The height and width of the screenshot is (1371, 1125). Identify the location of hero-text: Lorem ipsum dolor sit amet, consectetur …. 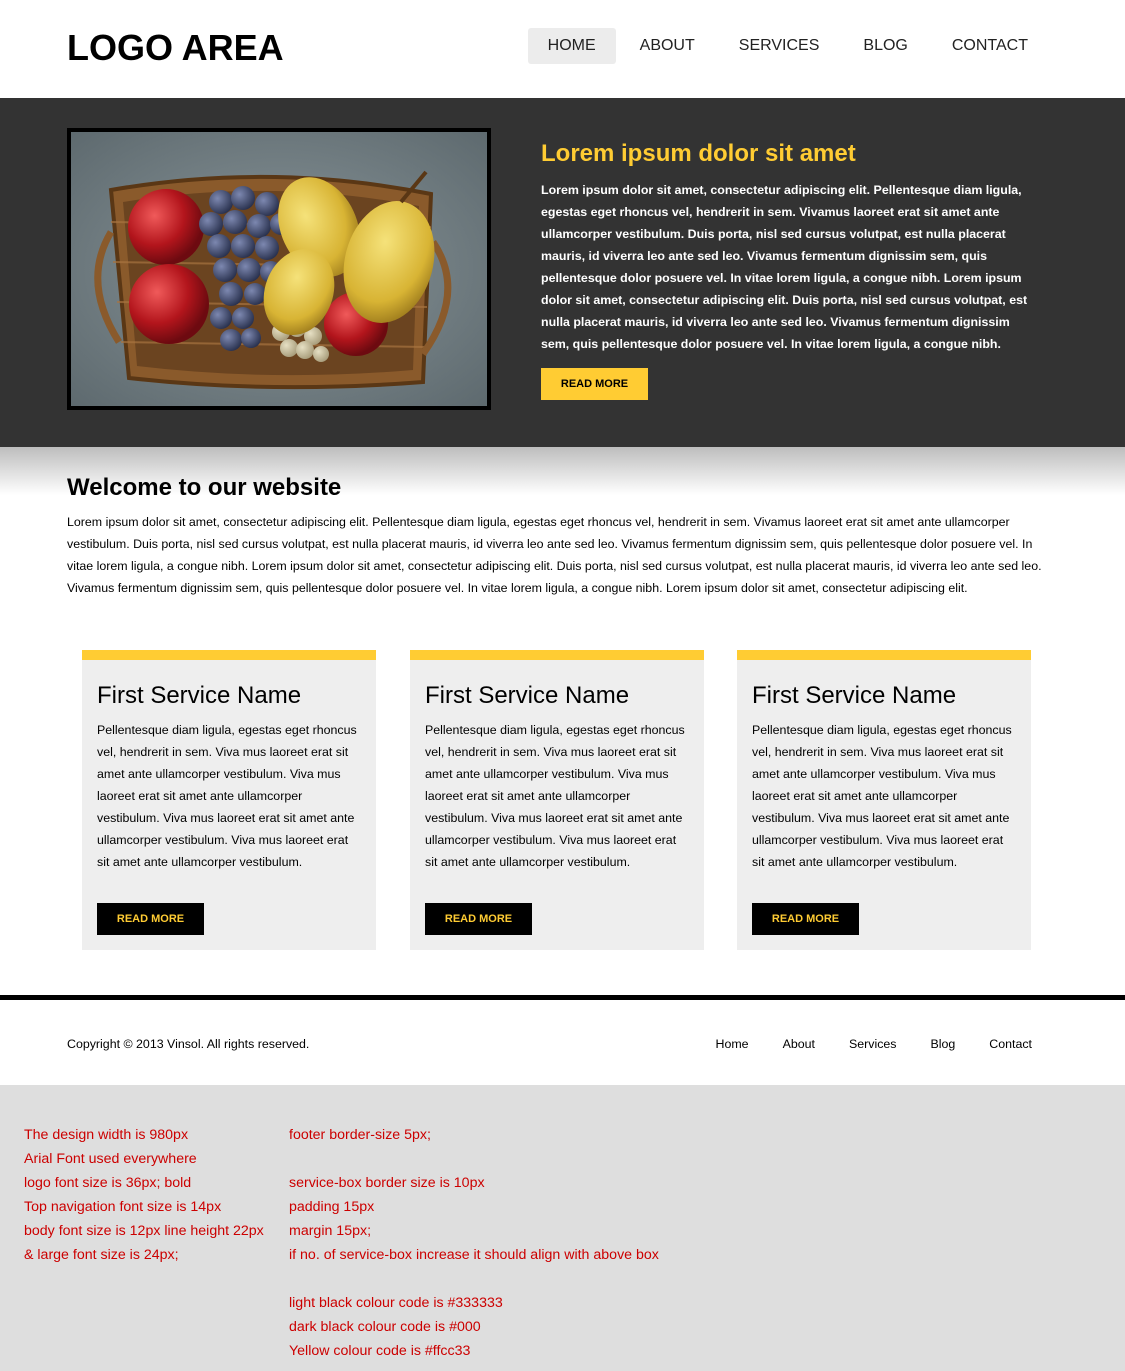
(784, 267).